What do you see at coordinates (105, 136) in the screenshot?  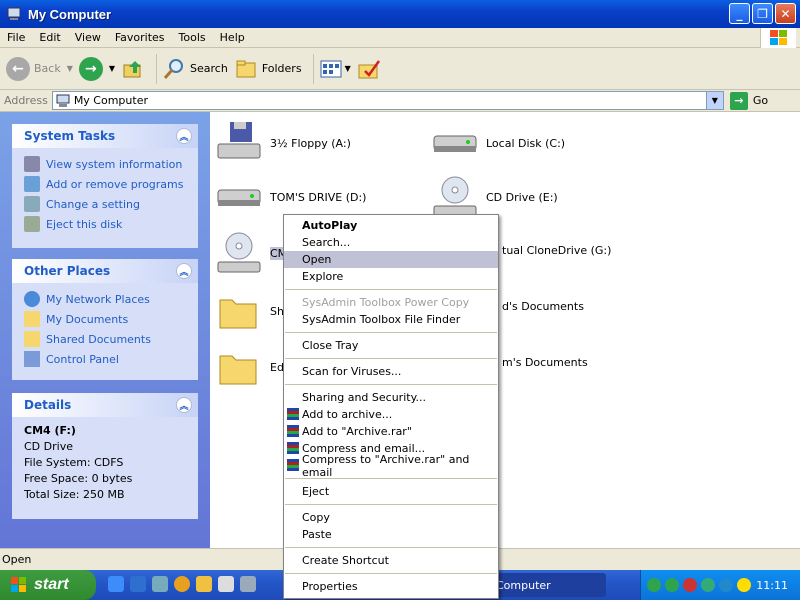 I see `system-tasks-header: System Tasks ︽` at bounding box center [105, 136].